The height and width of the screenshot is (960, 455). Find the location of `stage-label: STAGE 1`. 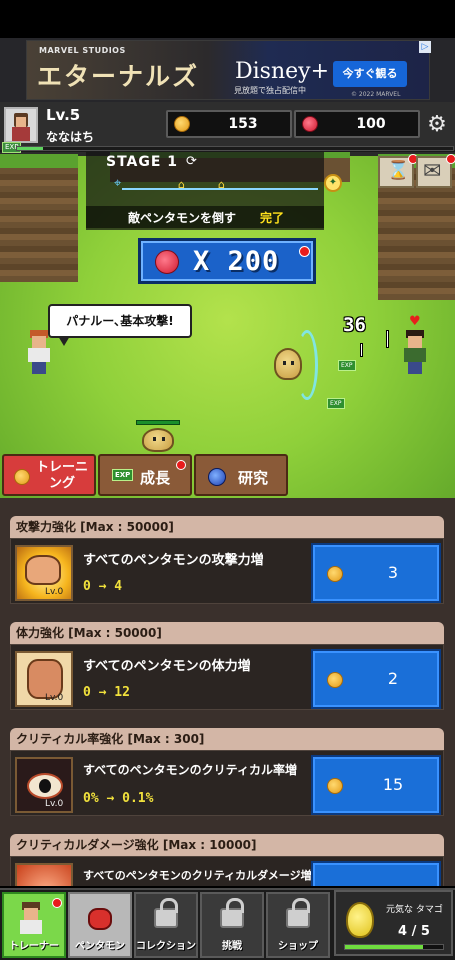

stage-label: STAGE 1 is located at coordinates (142, 162).